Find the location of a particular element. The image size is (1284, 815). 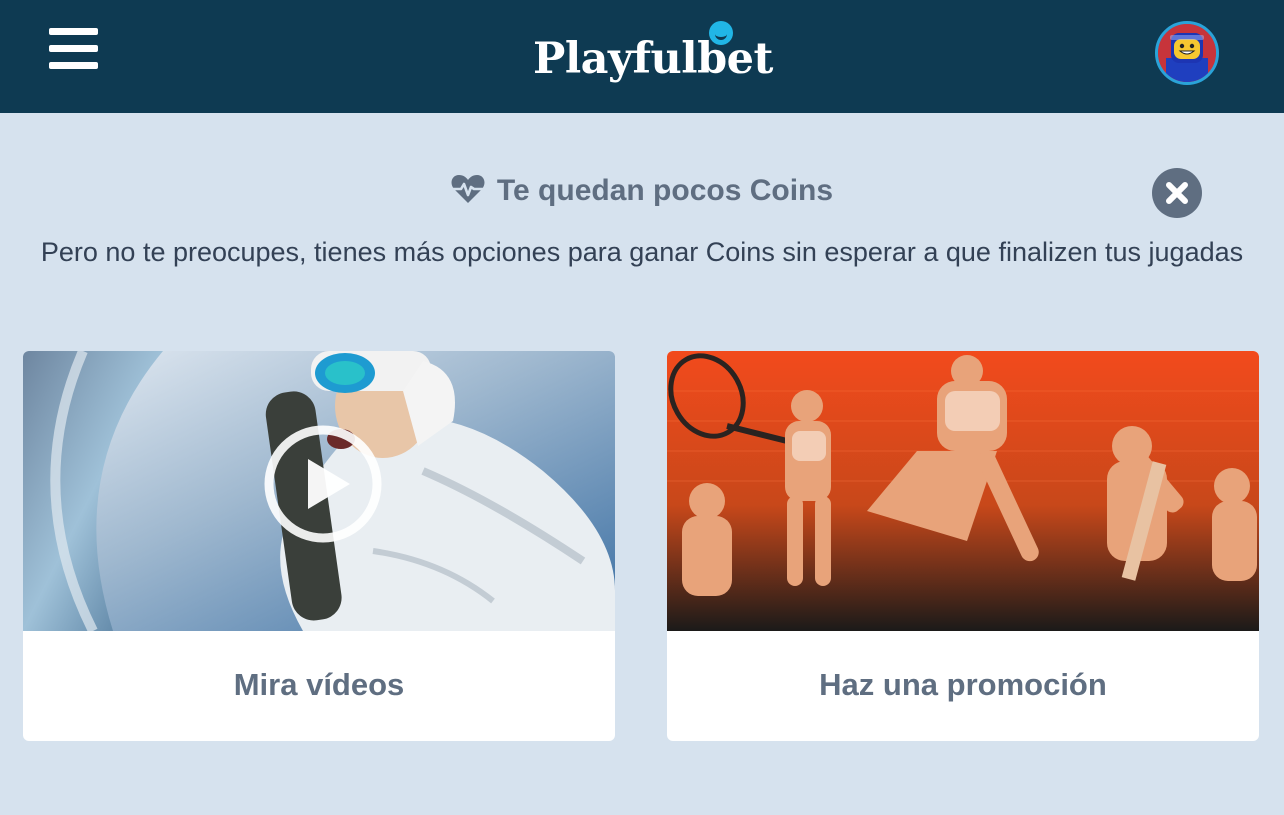

heartbeat-icon is located at coordinates (468, 189).